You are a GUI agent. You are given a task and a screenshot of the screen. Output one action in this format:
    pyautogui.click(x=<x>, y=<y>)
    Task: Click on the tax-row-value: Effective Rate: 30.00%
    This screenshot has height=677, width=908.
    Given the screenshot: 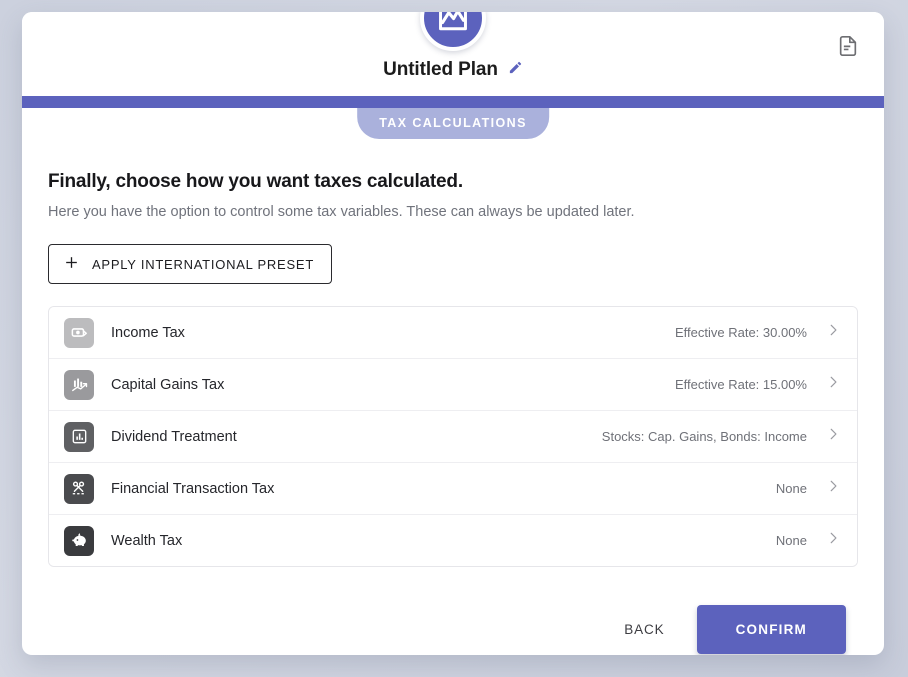 What is the action you would take?
    pyautogui.click(x=740, y=332)
    